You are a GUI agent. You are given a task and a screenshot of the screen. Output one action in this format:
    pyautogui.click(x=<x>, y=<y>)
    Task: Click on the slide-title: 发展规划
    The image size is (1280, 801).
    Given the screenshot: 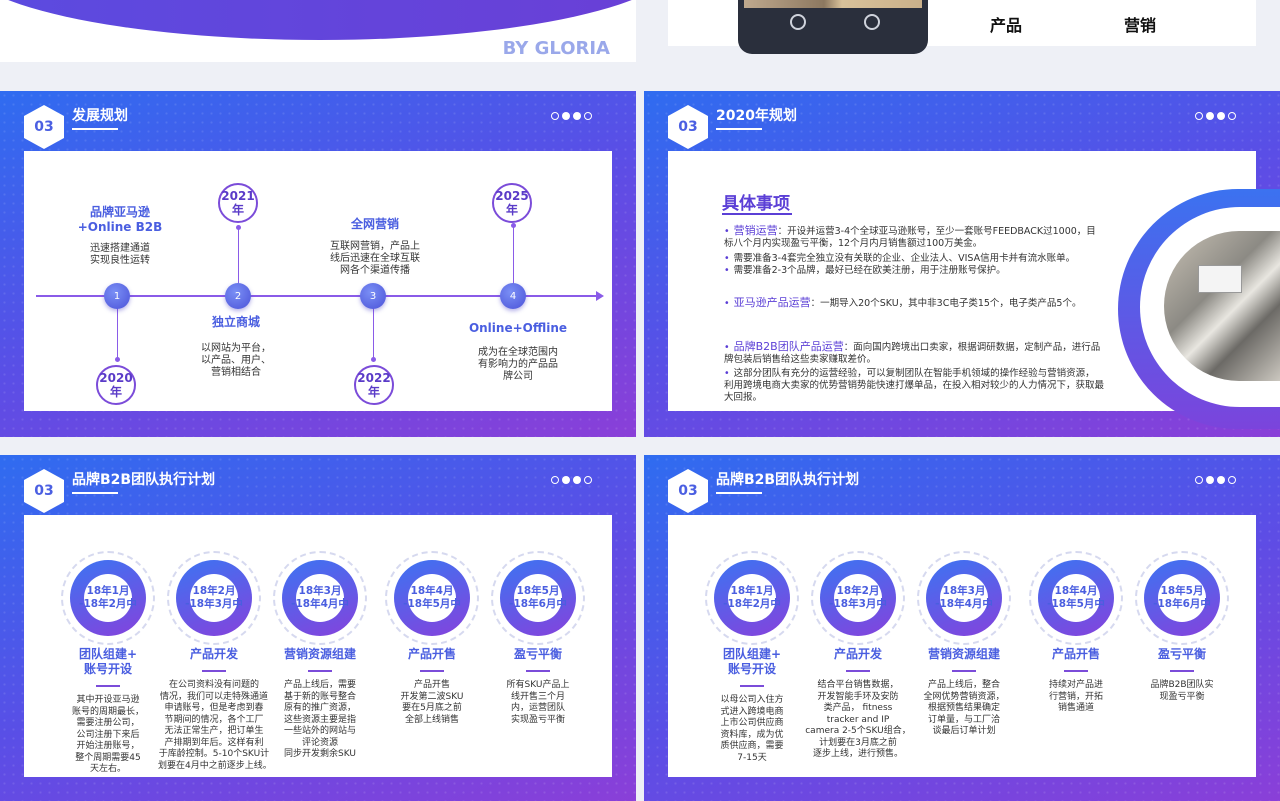 What is the action you would take?
    pyautogui.click(x=100, y=117)
    